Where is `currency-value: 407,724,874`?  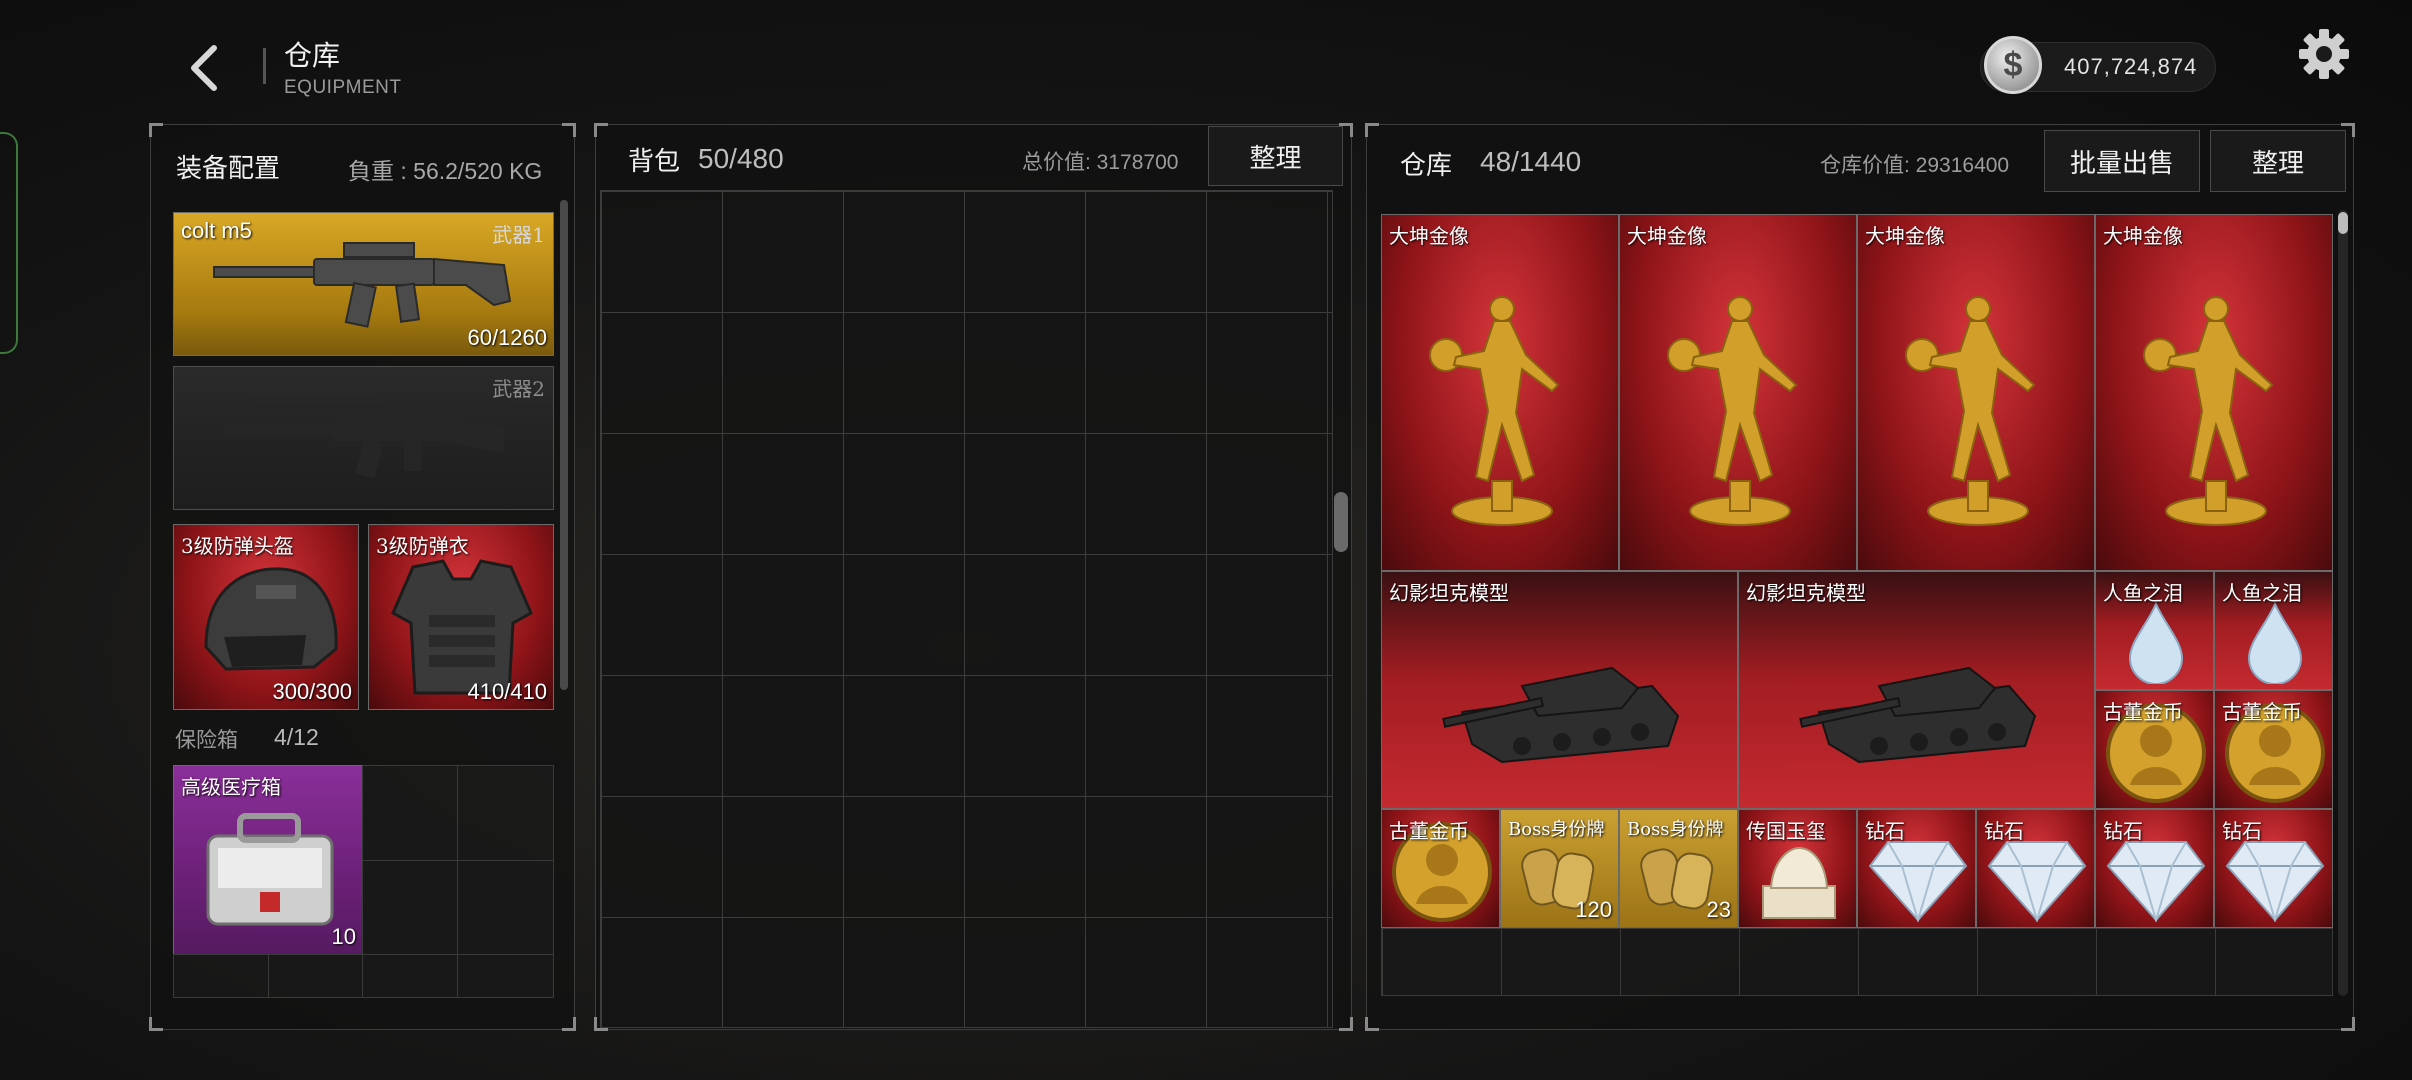
currency-value: 407,724,874 is located at coordinates (2131, 66).